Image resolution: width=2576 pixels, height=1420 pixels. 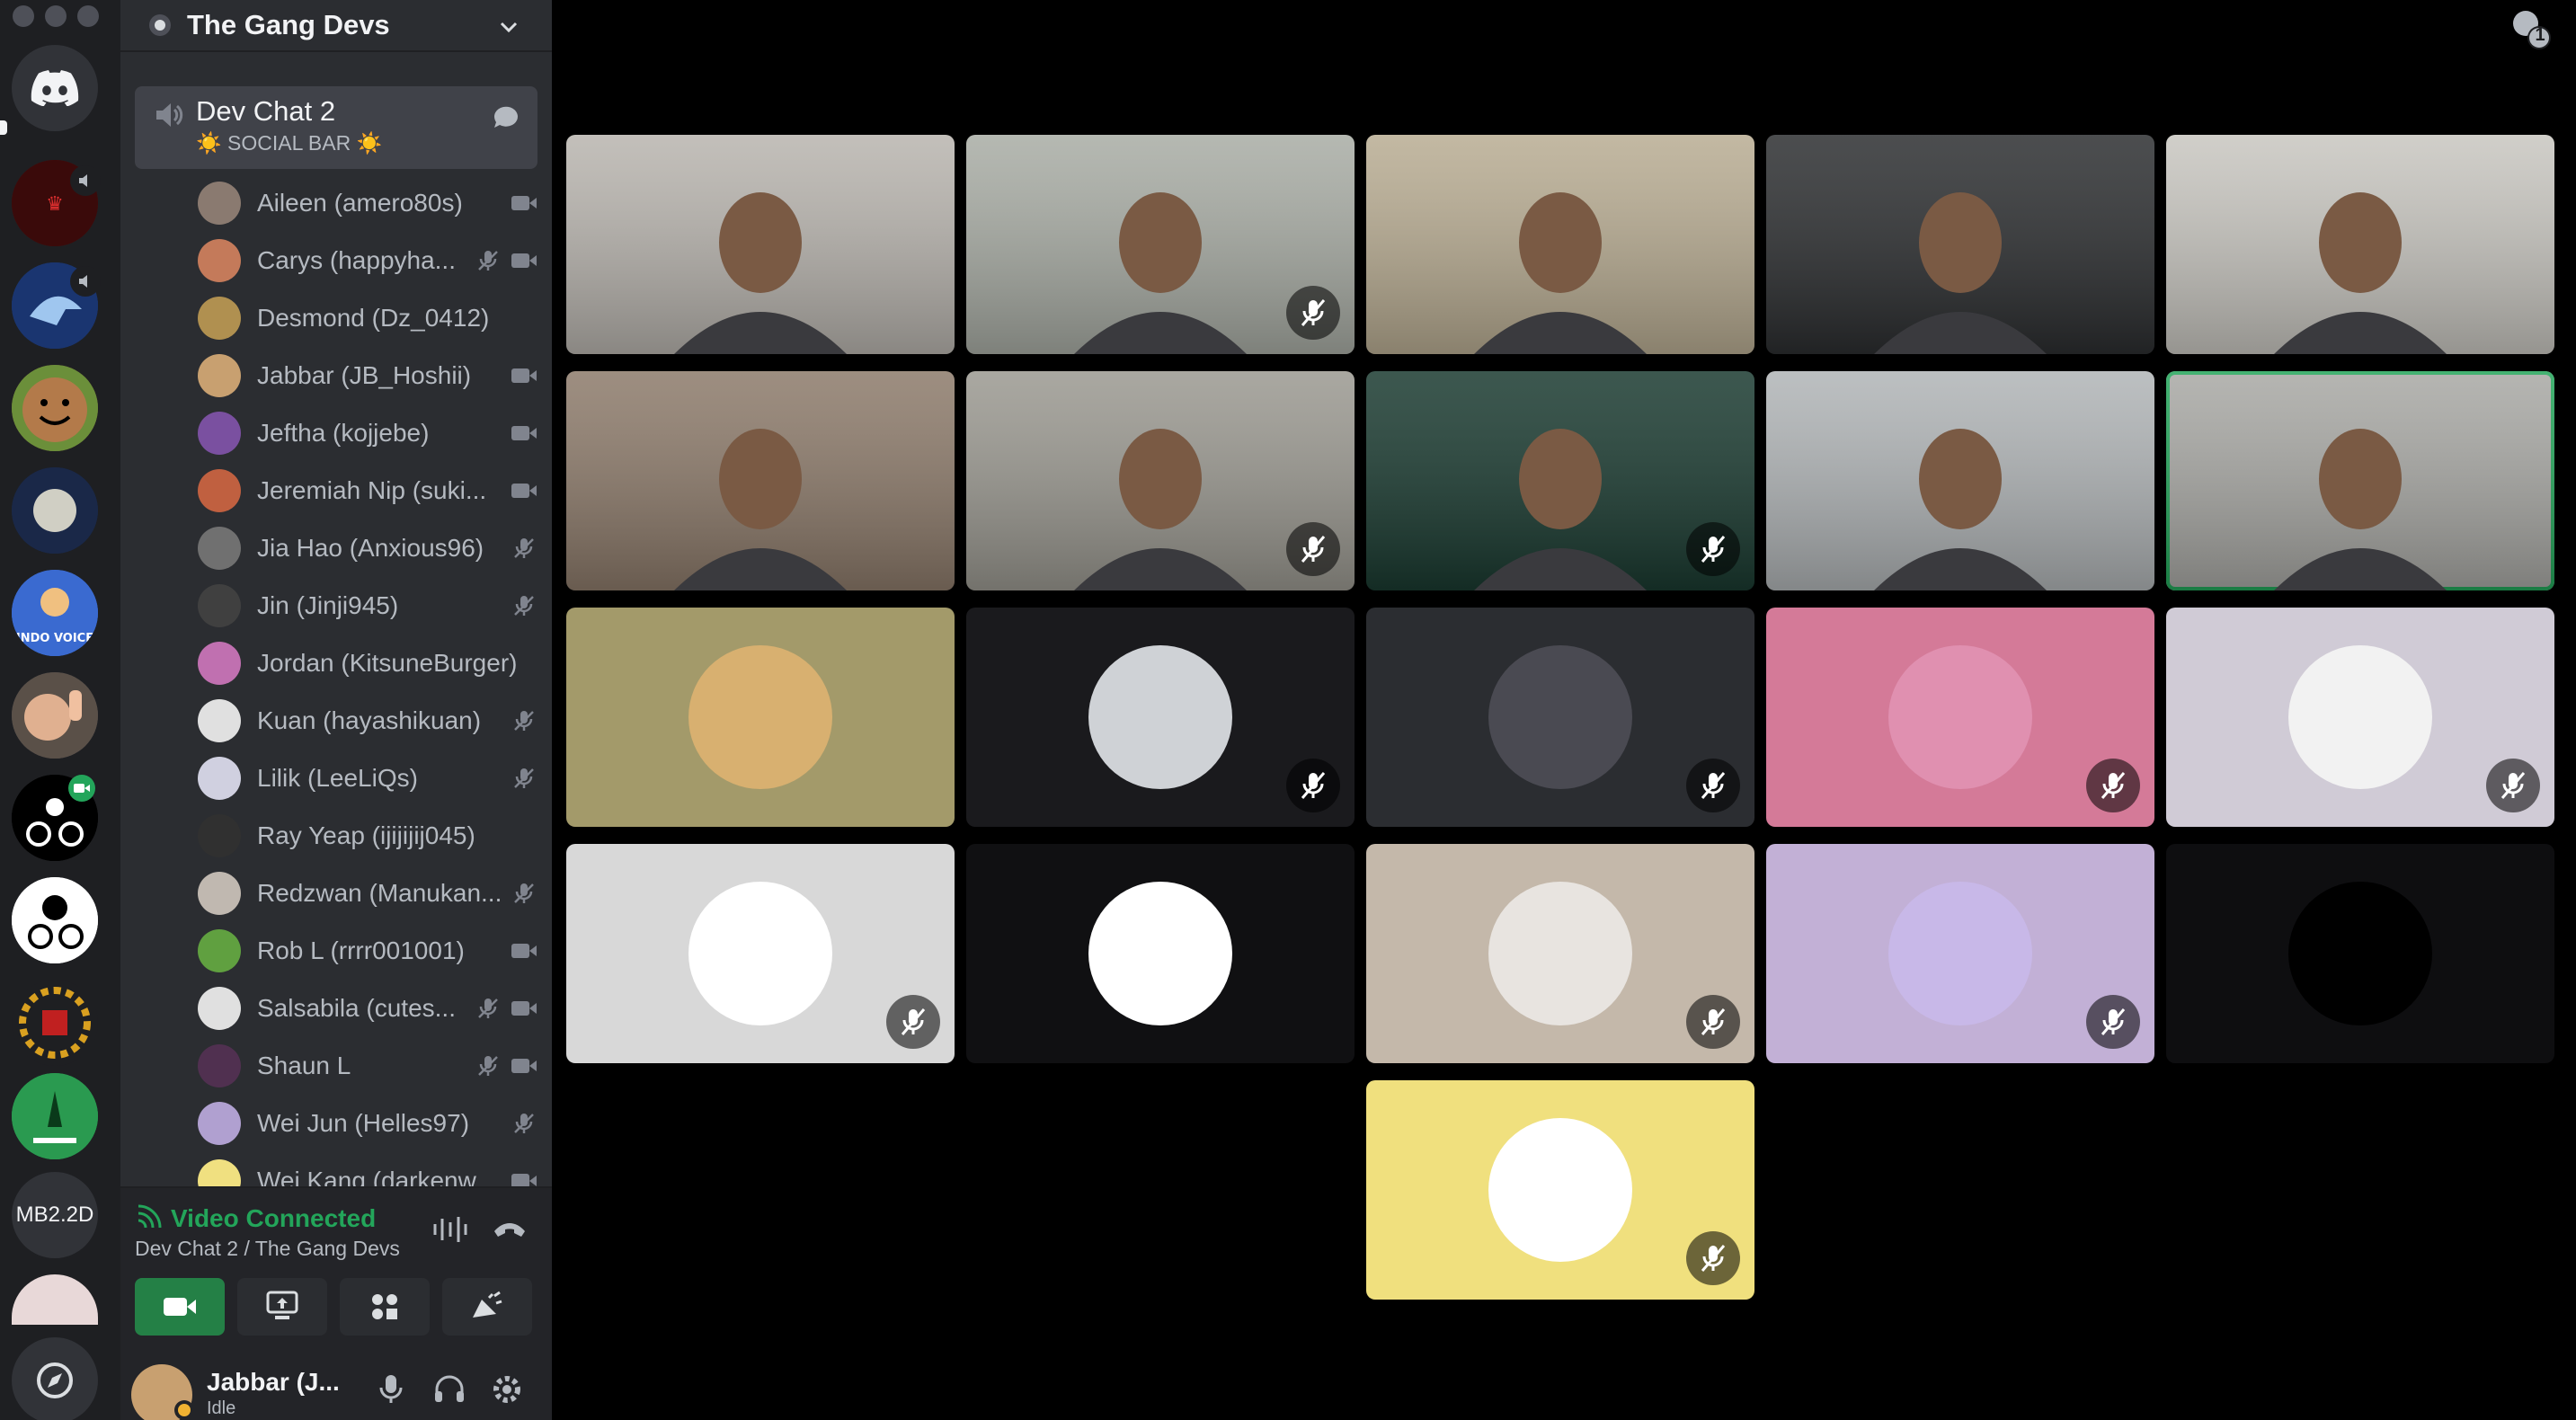 I want to click on chevron-down-icon, so click(x=509, y=27).